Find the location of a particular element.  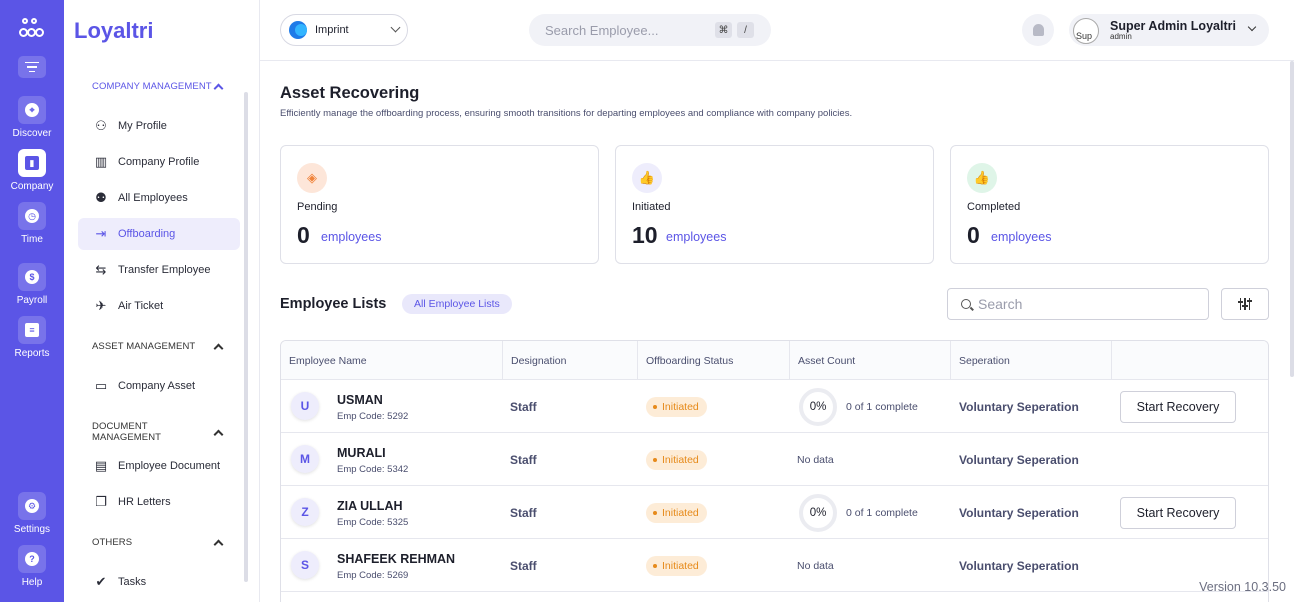

stat-card-initiated: 👍 Initiated 10 employees is located at coordinates (774, 204).